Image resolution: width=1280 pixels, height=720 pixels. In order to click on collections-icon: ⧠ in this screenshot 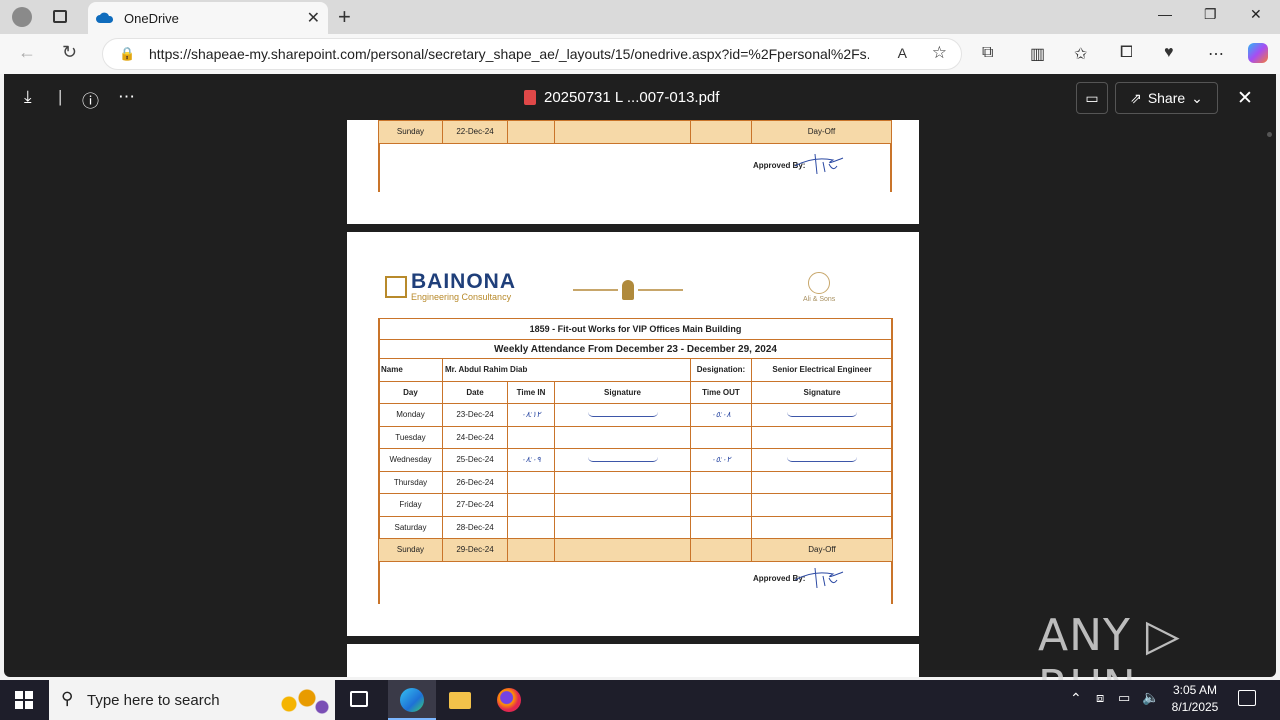, I will do `click(1126, 53)`.